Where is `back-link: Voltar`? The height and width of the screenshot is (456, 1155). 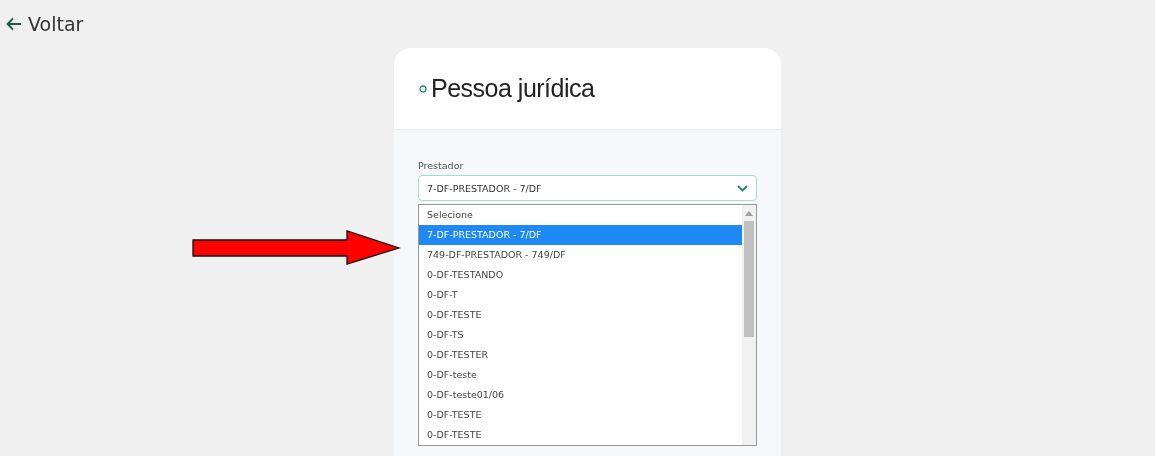
back-link: Voltar is located at coordinates (56, 24).